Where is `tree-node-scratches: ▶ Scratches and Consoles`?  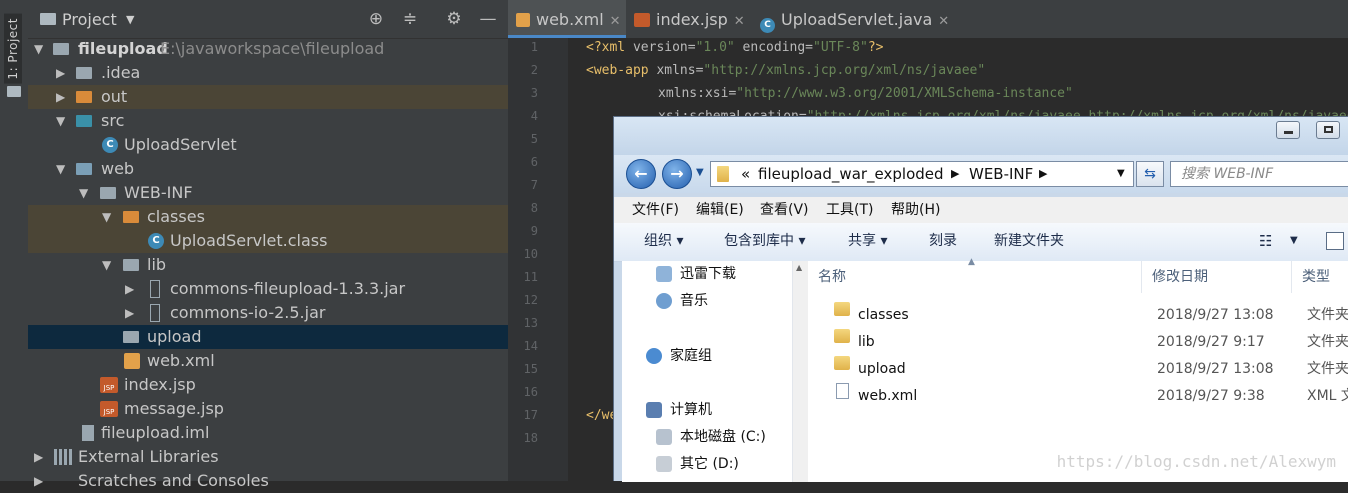
tree-node-scratches: ▶ Scratches and Consoles is located at coordinates (268, 481).